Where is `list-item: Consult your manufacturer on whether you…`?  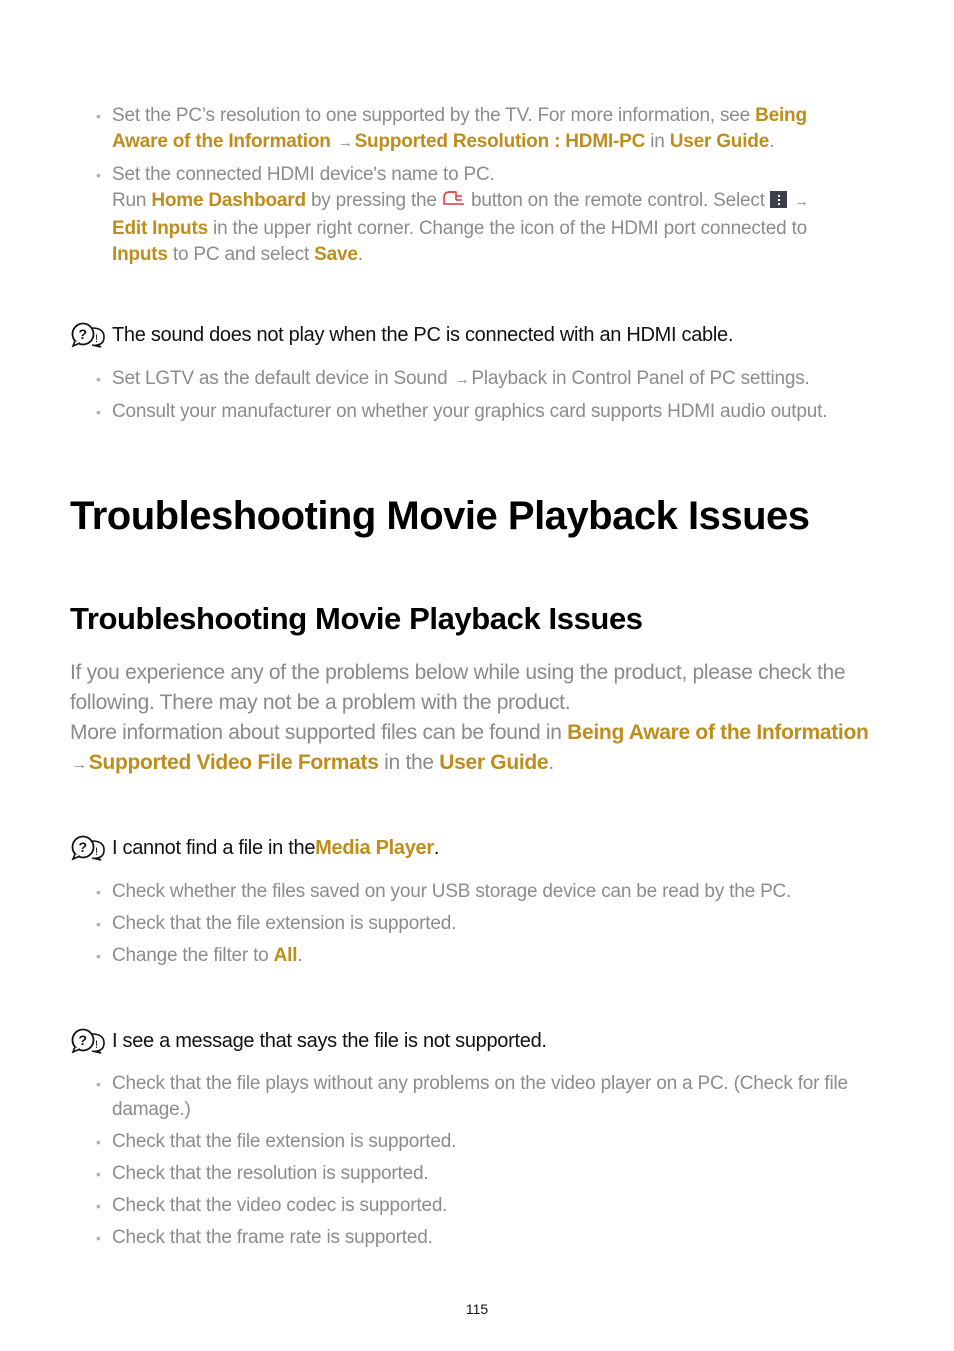 list-item: Consult your manufacturer on whether you… is located at coordinates (481, 412).